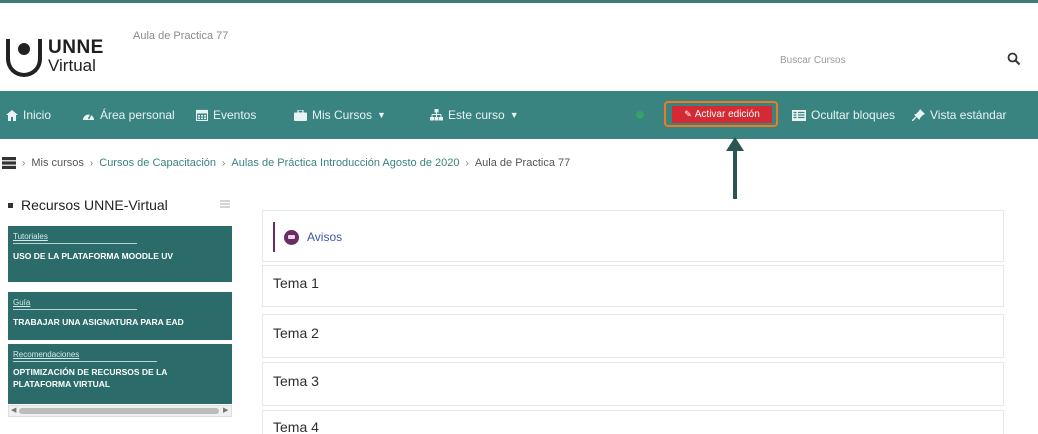 The width and height of the screenshot is (1038, 434). Describe the element at coordinates (296, 333) in the screenshot. I see `section-title: Tema 2` at that location.